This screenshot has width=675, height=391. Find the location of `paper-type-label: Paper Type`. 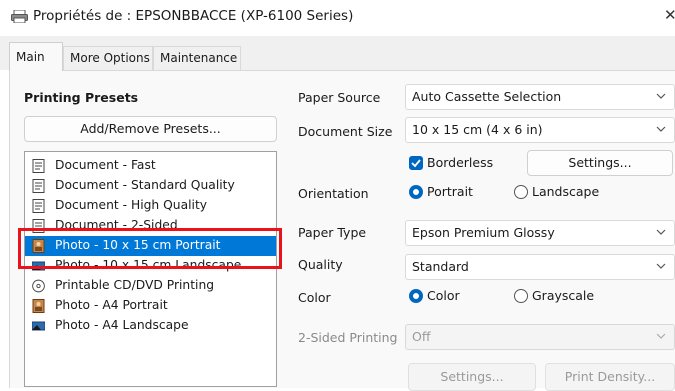

paper-type-label: Paper Type is located at coordinates (332, 232).